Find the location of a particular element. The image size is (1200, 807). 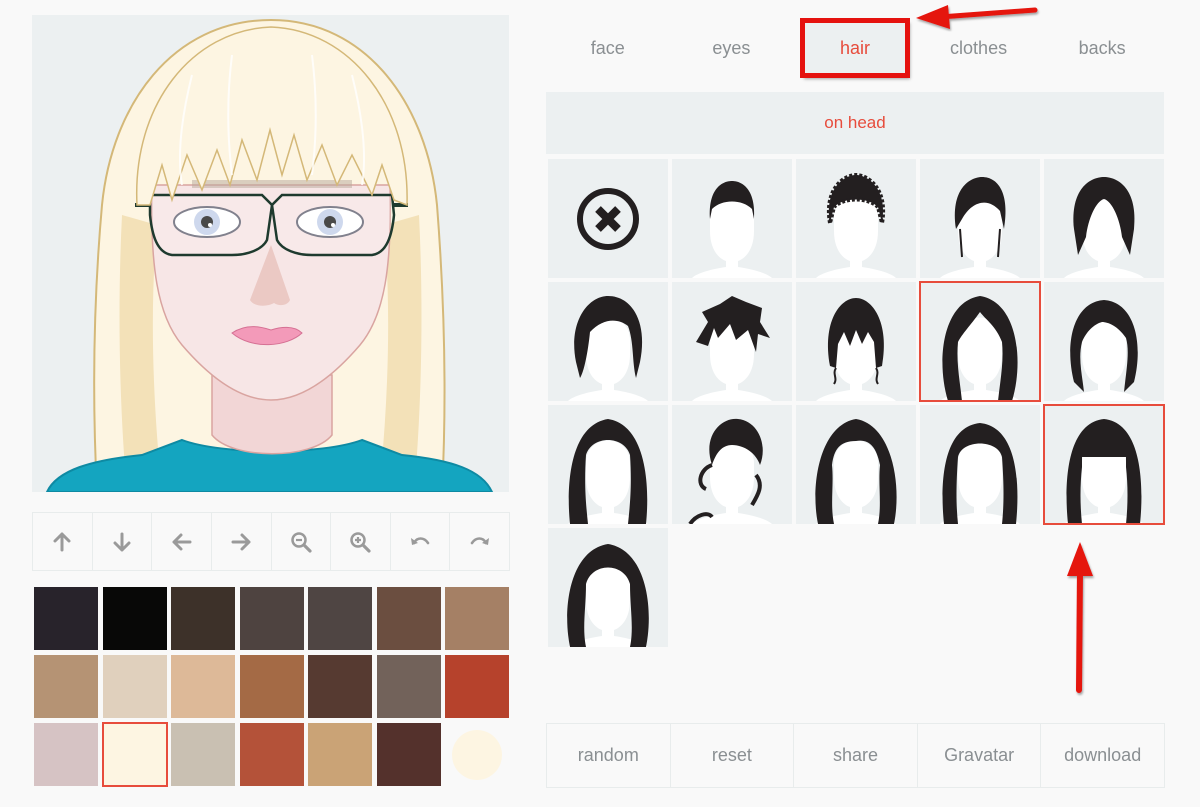

tab-label: face is located at coordinates (607, 47).